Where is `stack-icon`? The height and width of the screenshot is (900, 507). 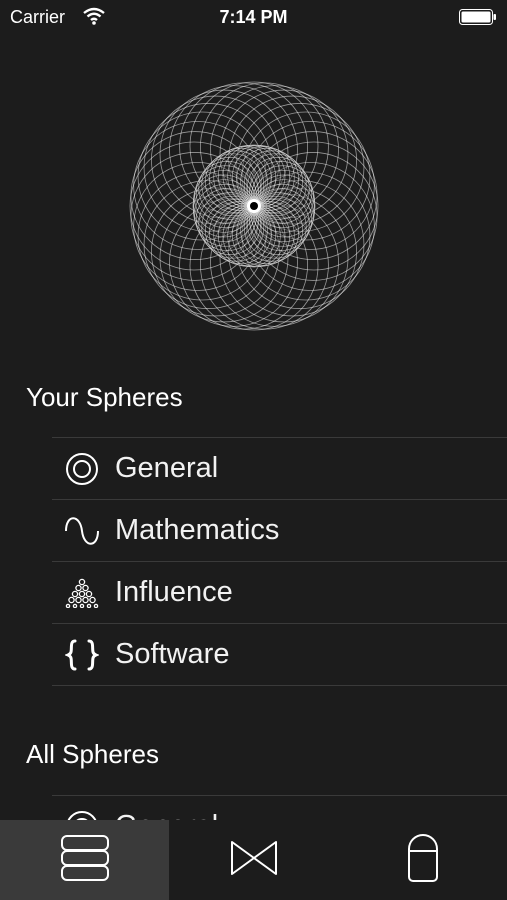
stack-icon is located at coordinates (85, 860).